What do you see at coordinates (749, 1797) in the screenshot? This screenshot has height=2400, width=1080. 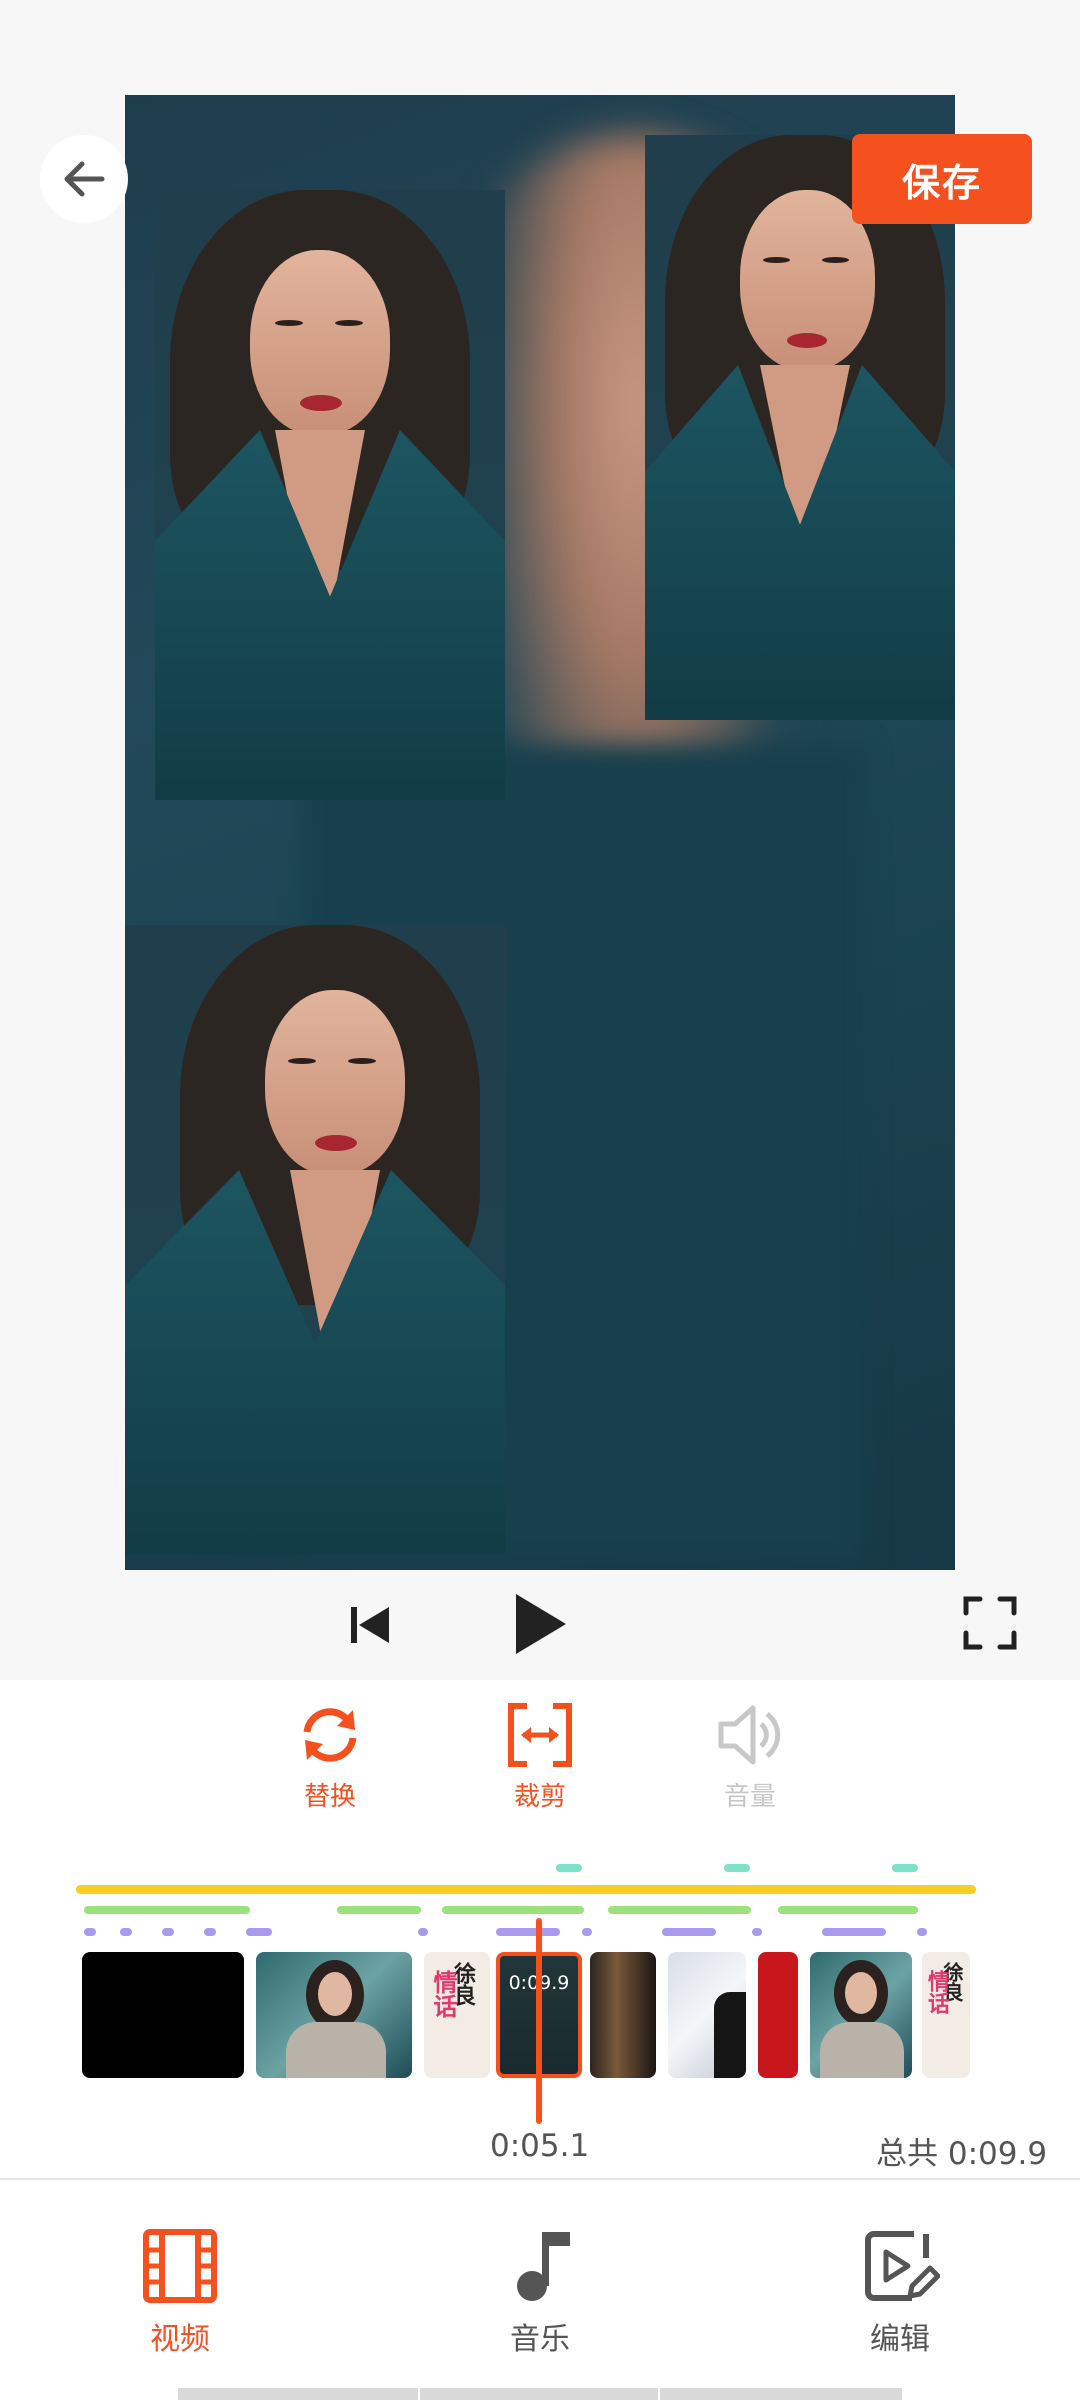 I see `volume-tool-label: 音量` at bounding box center [749, 1797].